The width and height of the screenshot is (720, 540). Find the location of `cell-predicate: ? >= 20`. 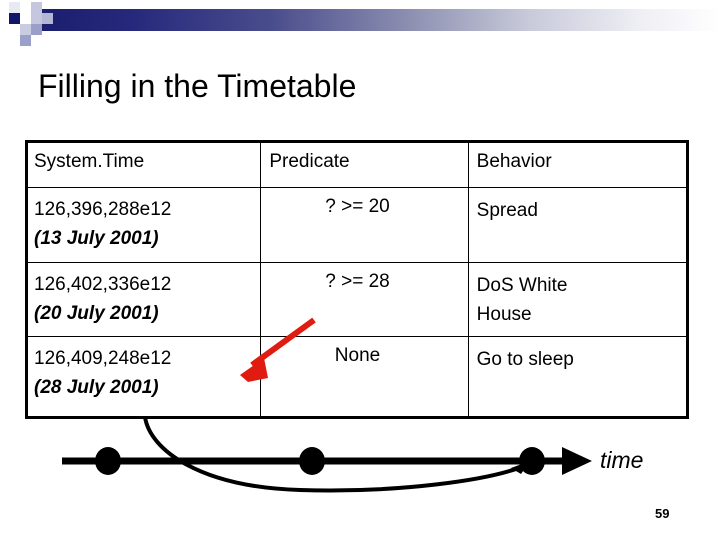

cell-predicate: ? >= 20 is located at coordinates (364, 225).